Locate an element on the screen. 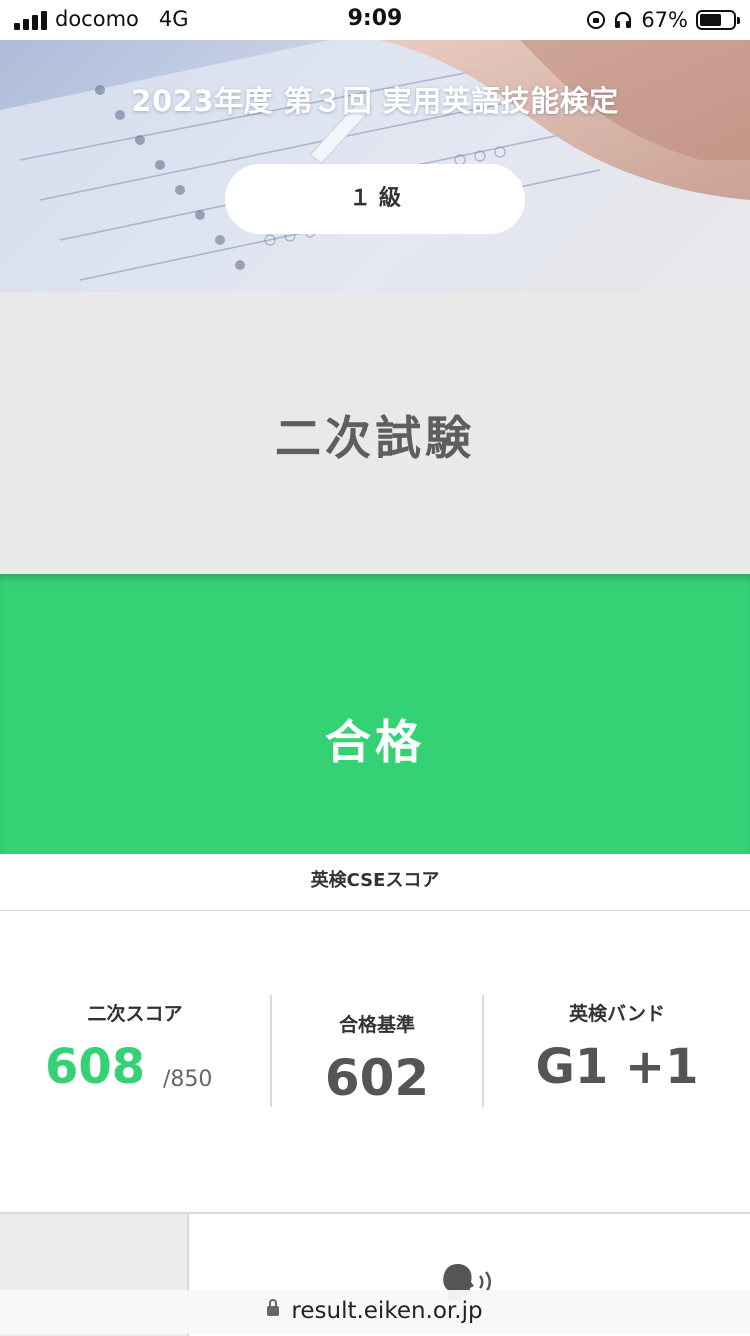 This screenshot has height=1336, width=750. battery-icon is located at coordinates (718, 20).